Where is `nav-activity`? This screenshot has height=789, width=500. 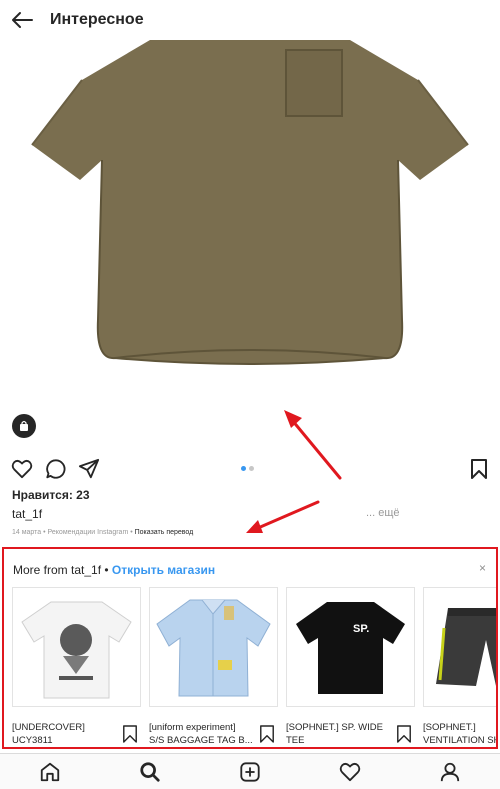 nav-activity is located at coordinates (350, 772).